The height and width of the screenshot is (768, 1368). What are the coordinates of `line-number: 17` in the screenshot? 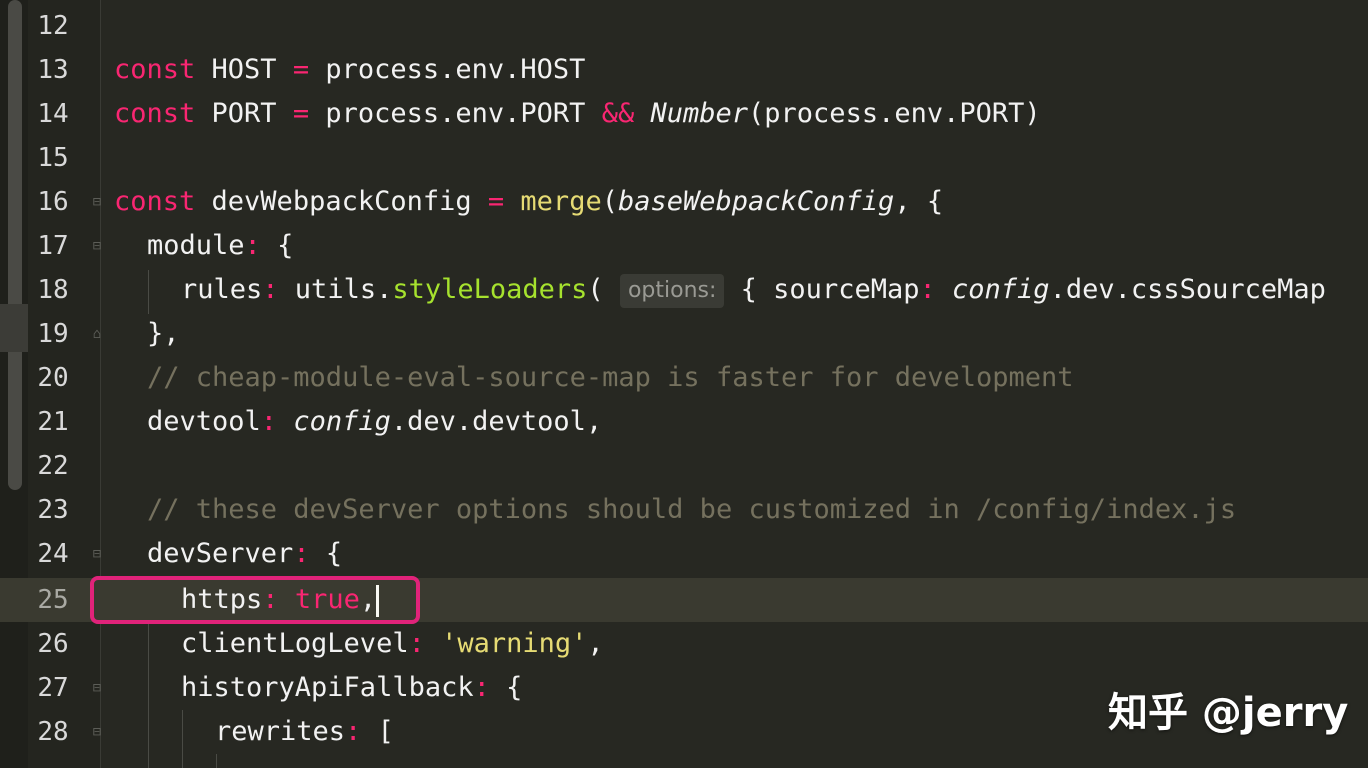 It's located at (53, 246).